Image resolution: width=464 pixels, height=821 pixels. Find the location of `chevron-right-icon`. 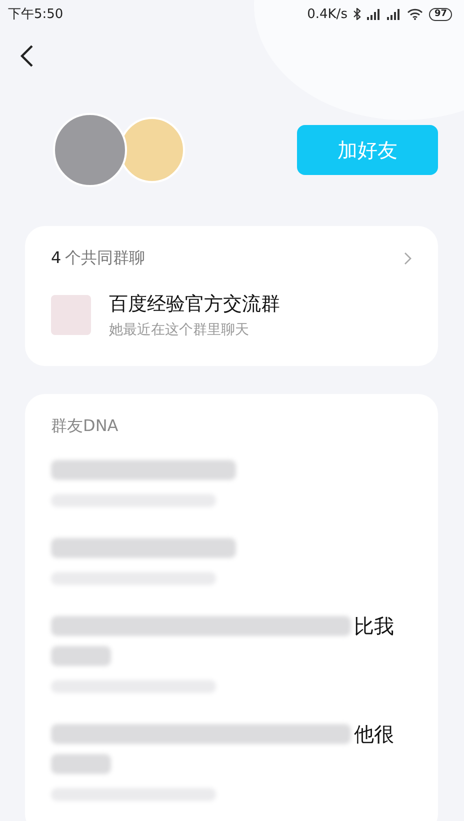

chevron-right-icon is located at coordinates (408, 258).